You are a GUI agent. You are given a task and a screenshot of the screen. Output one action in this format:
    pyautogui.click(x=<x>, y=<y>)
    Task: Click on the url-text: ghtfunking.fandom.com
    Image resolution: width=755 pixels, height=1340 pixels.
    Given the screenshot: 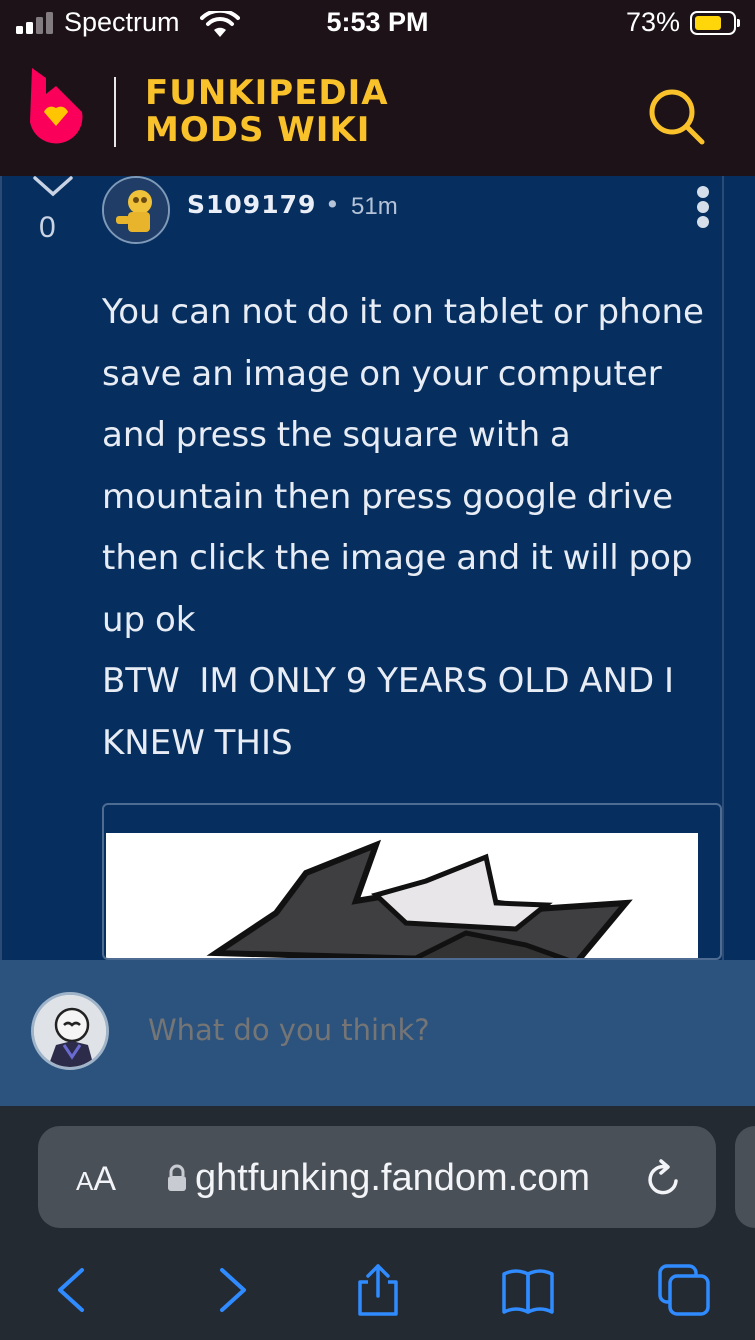 What is the action you would take?
    pyautogui.click(x=392, y=1178)
    